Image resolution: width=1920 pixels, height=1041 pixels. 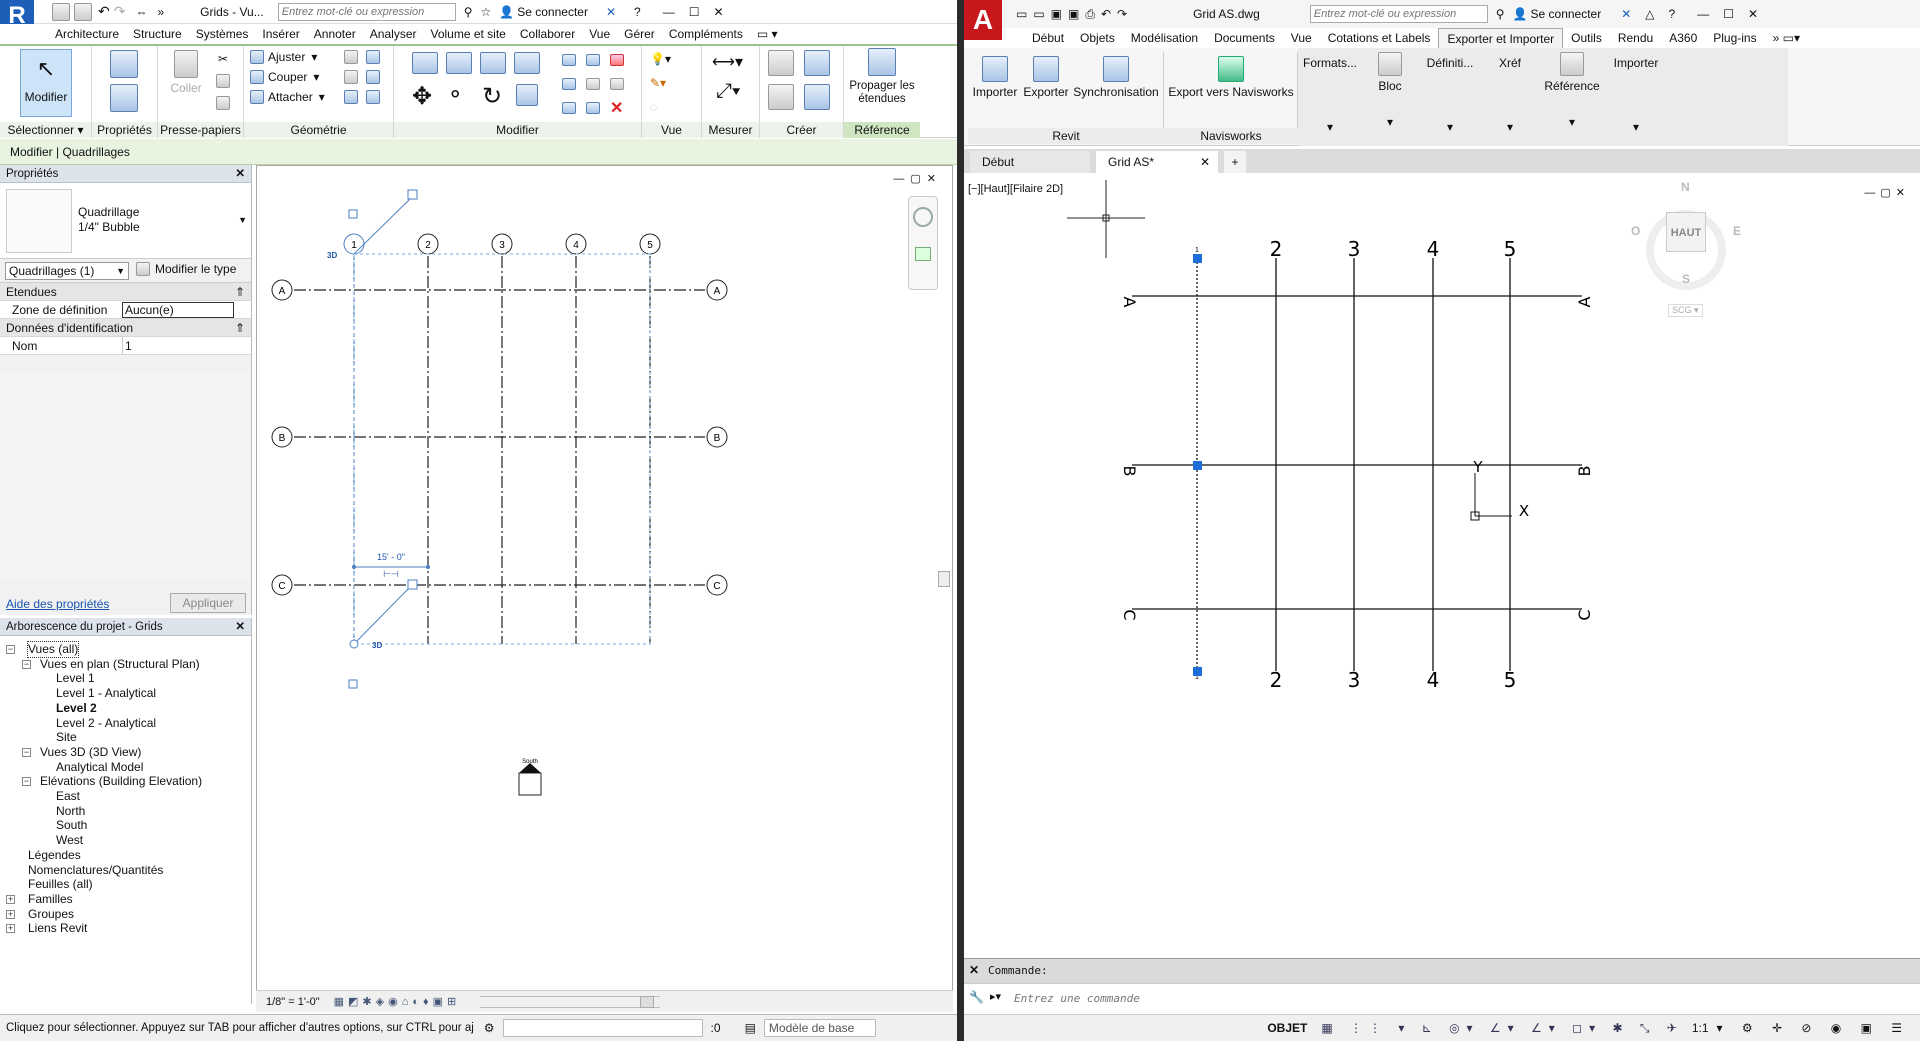 What do you see at coordinates (1510, 95) in the screenshot?
I see `xref-panel: Xréf ▾` at bounding box center [1510, 95].